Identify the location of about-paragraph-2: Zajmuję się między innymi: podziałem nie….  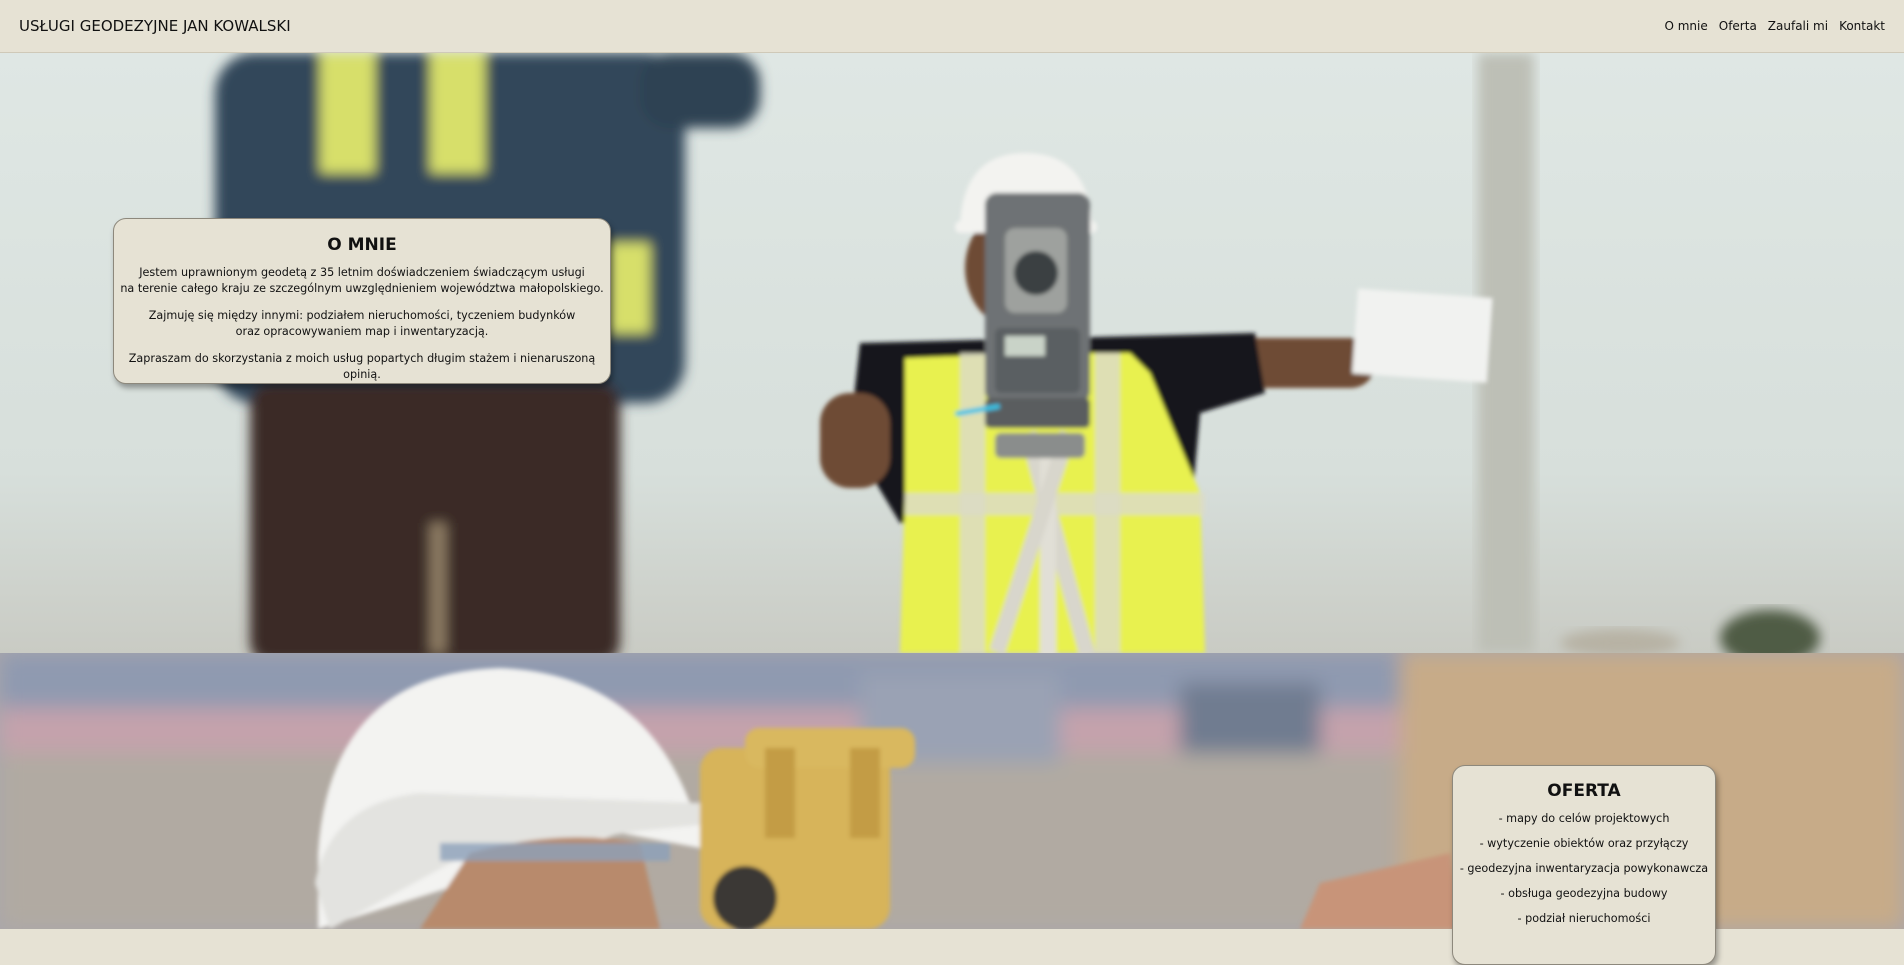
(362, 324).